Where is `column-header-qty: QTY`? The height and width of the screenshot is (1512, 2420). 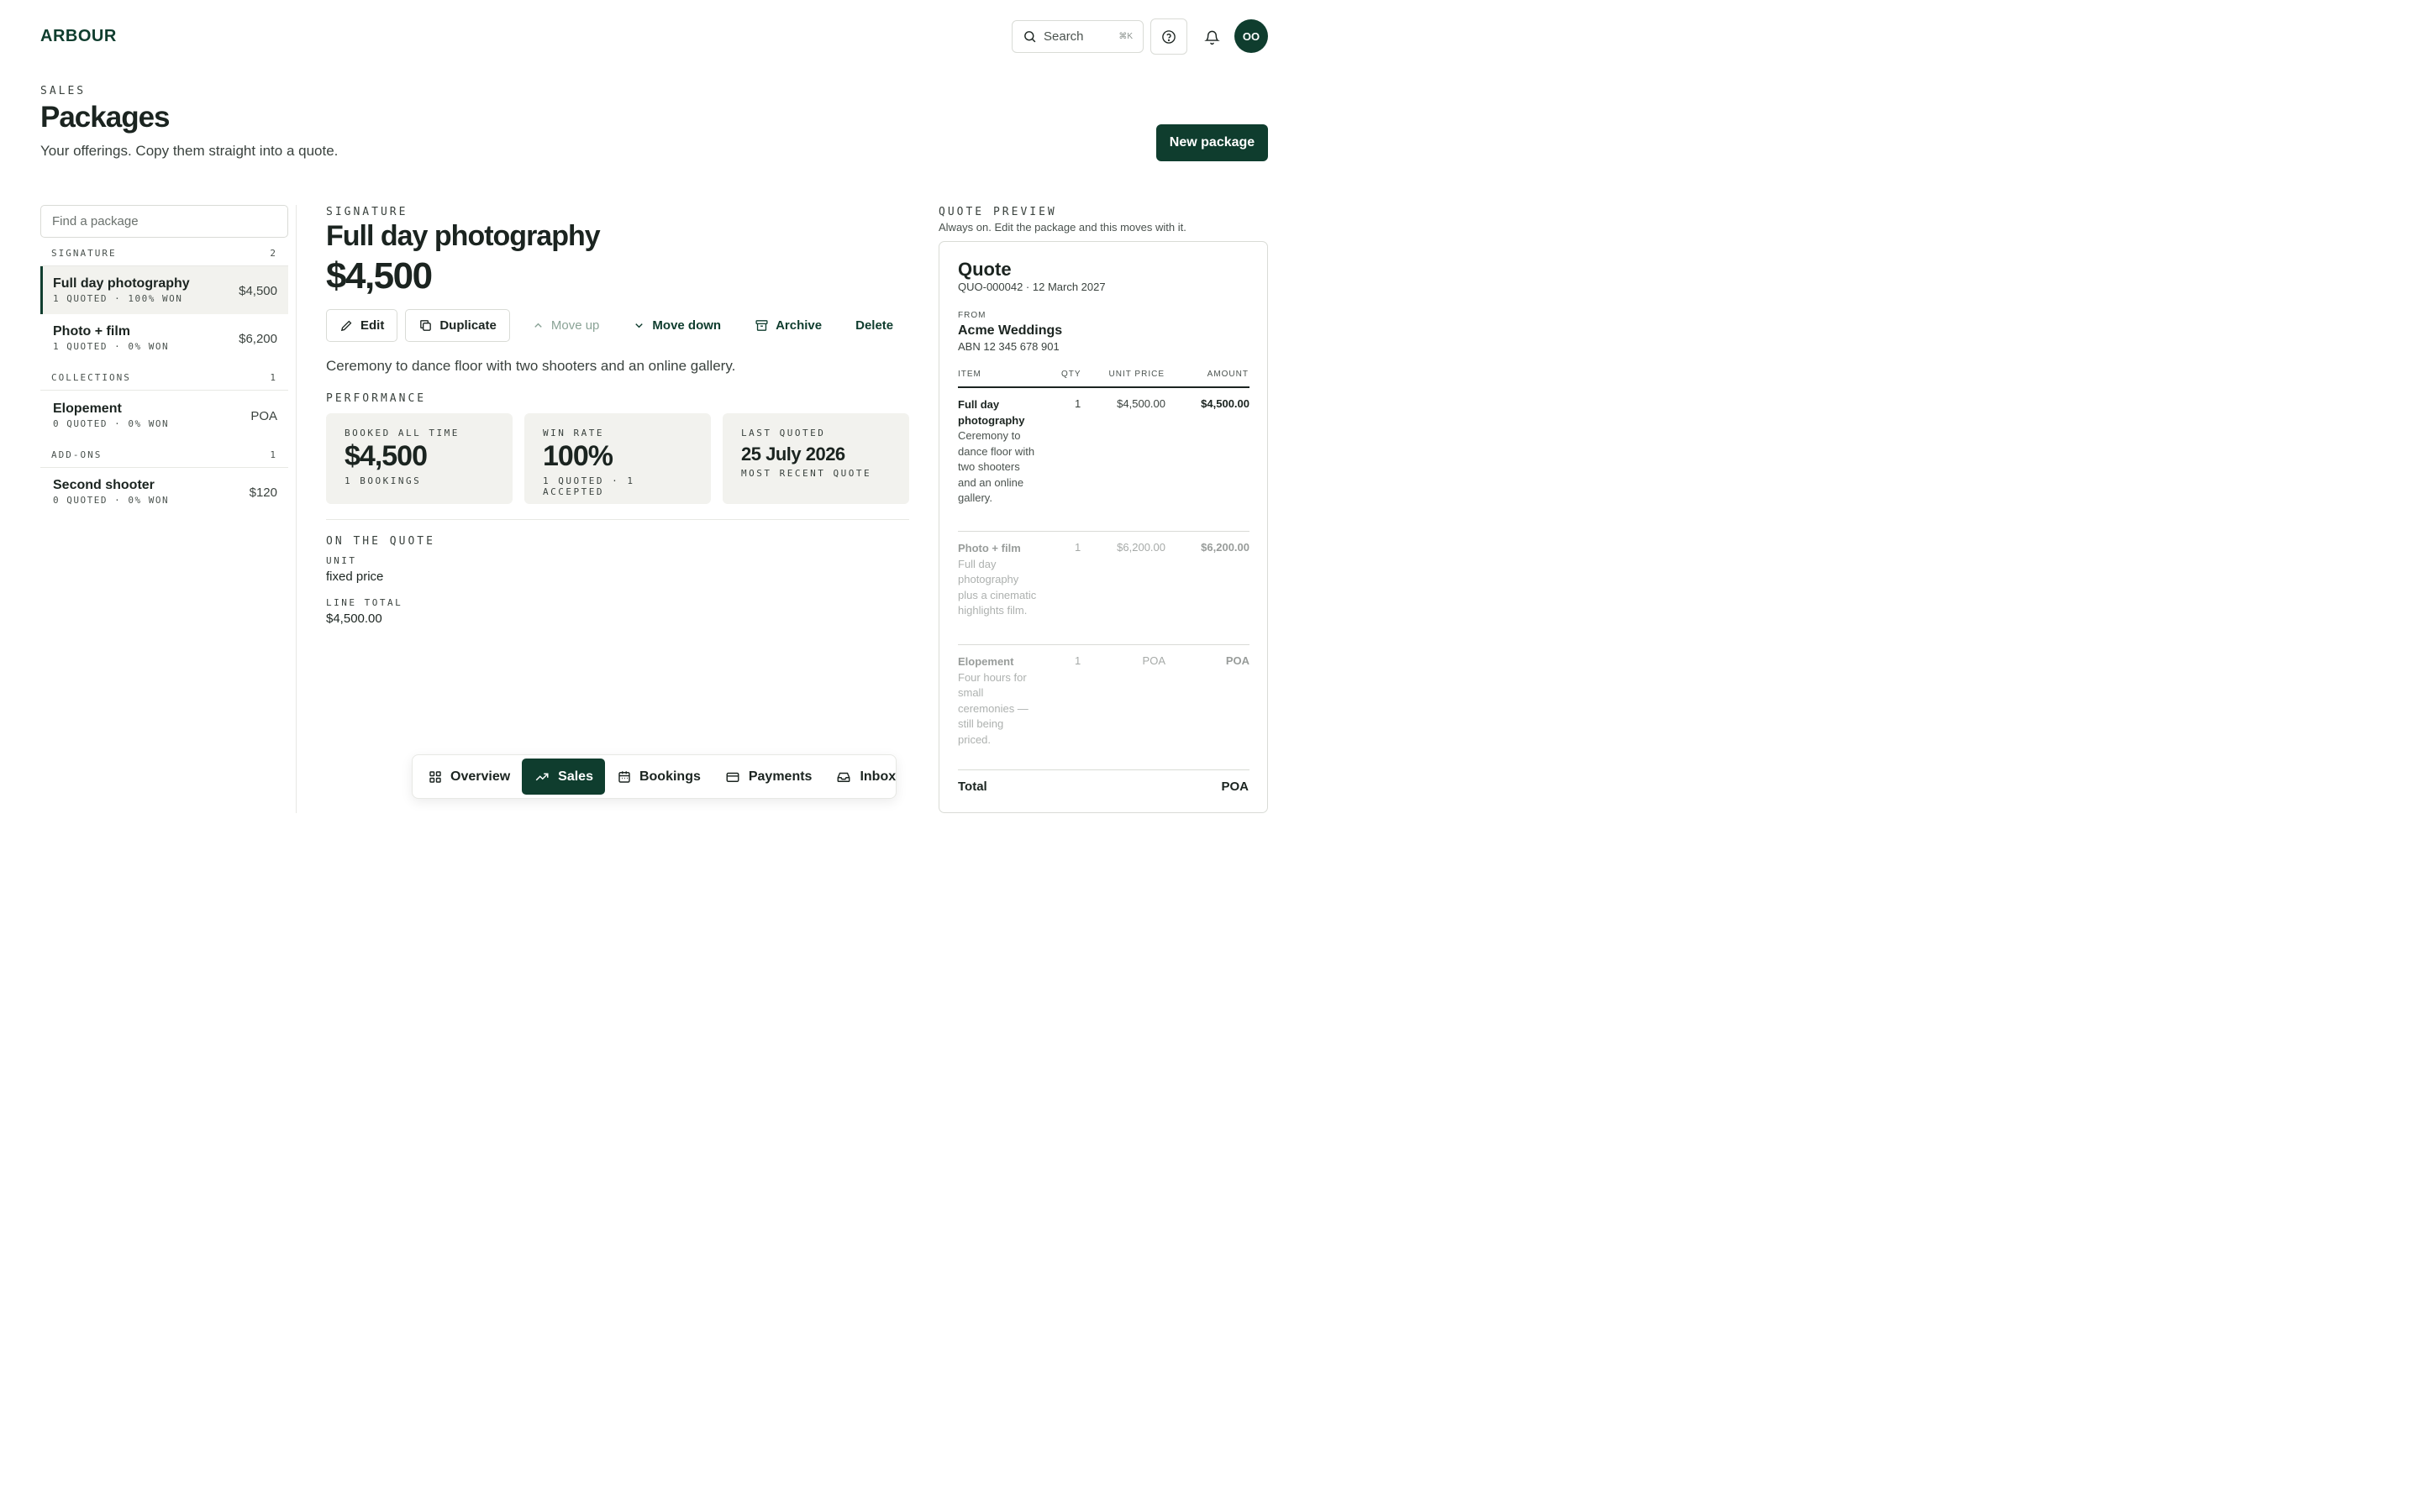
column-header-qty: QTY is located at coordinates (1071, 374).